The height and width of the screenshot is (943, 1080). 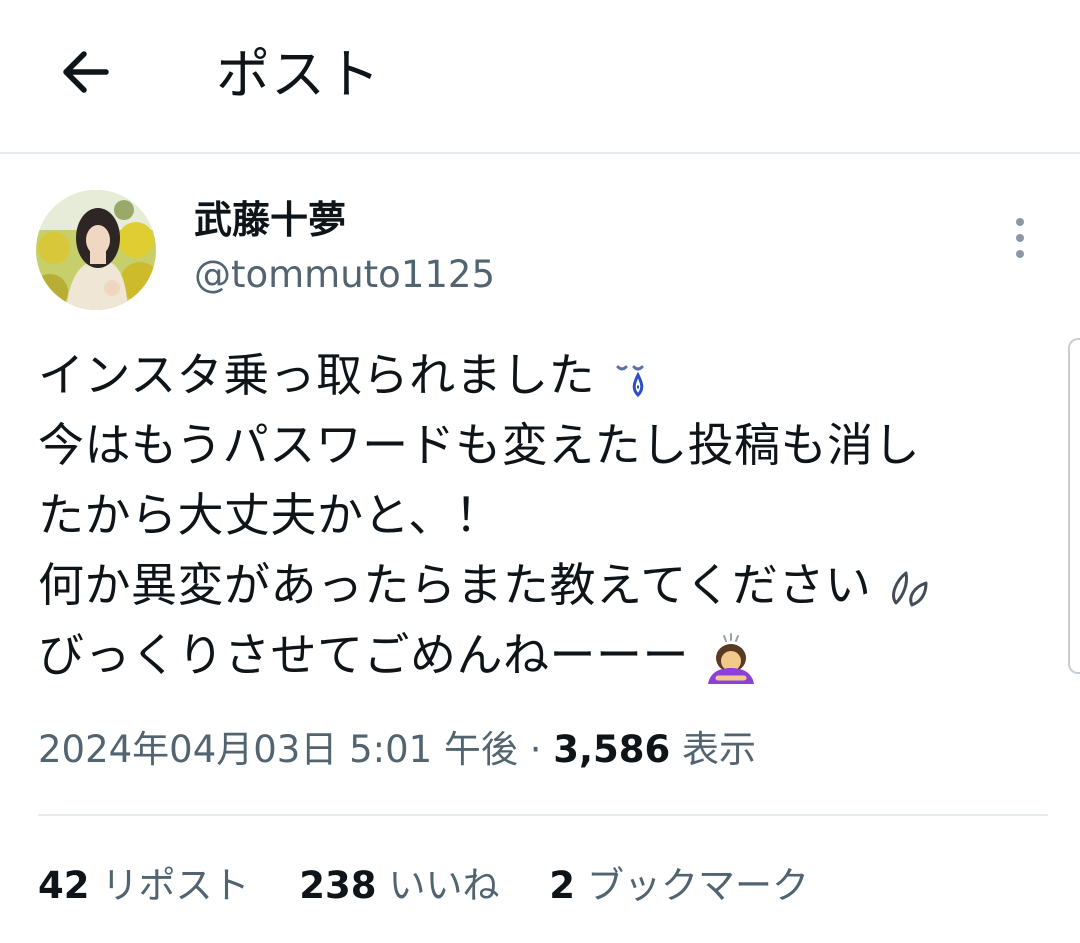 I want to click on views-label: 表示, so click(x=719, y=749).